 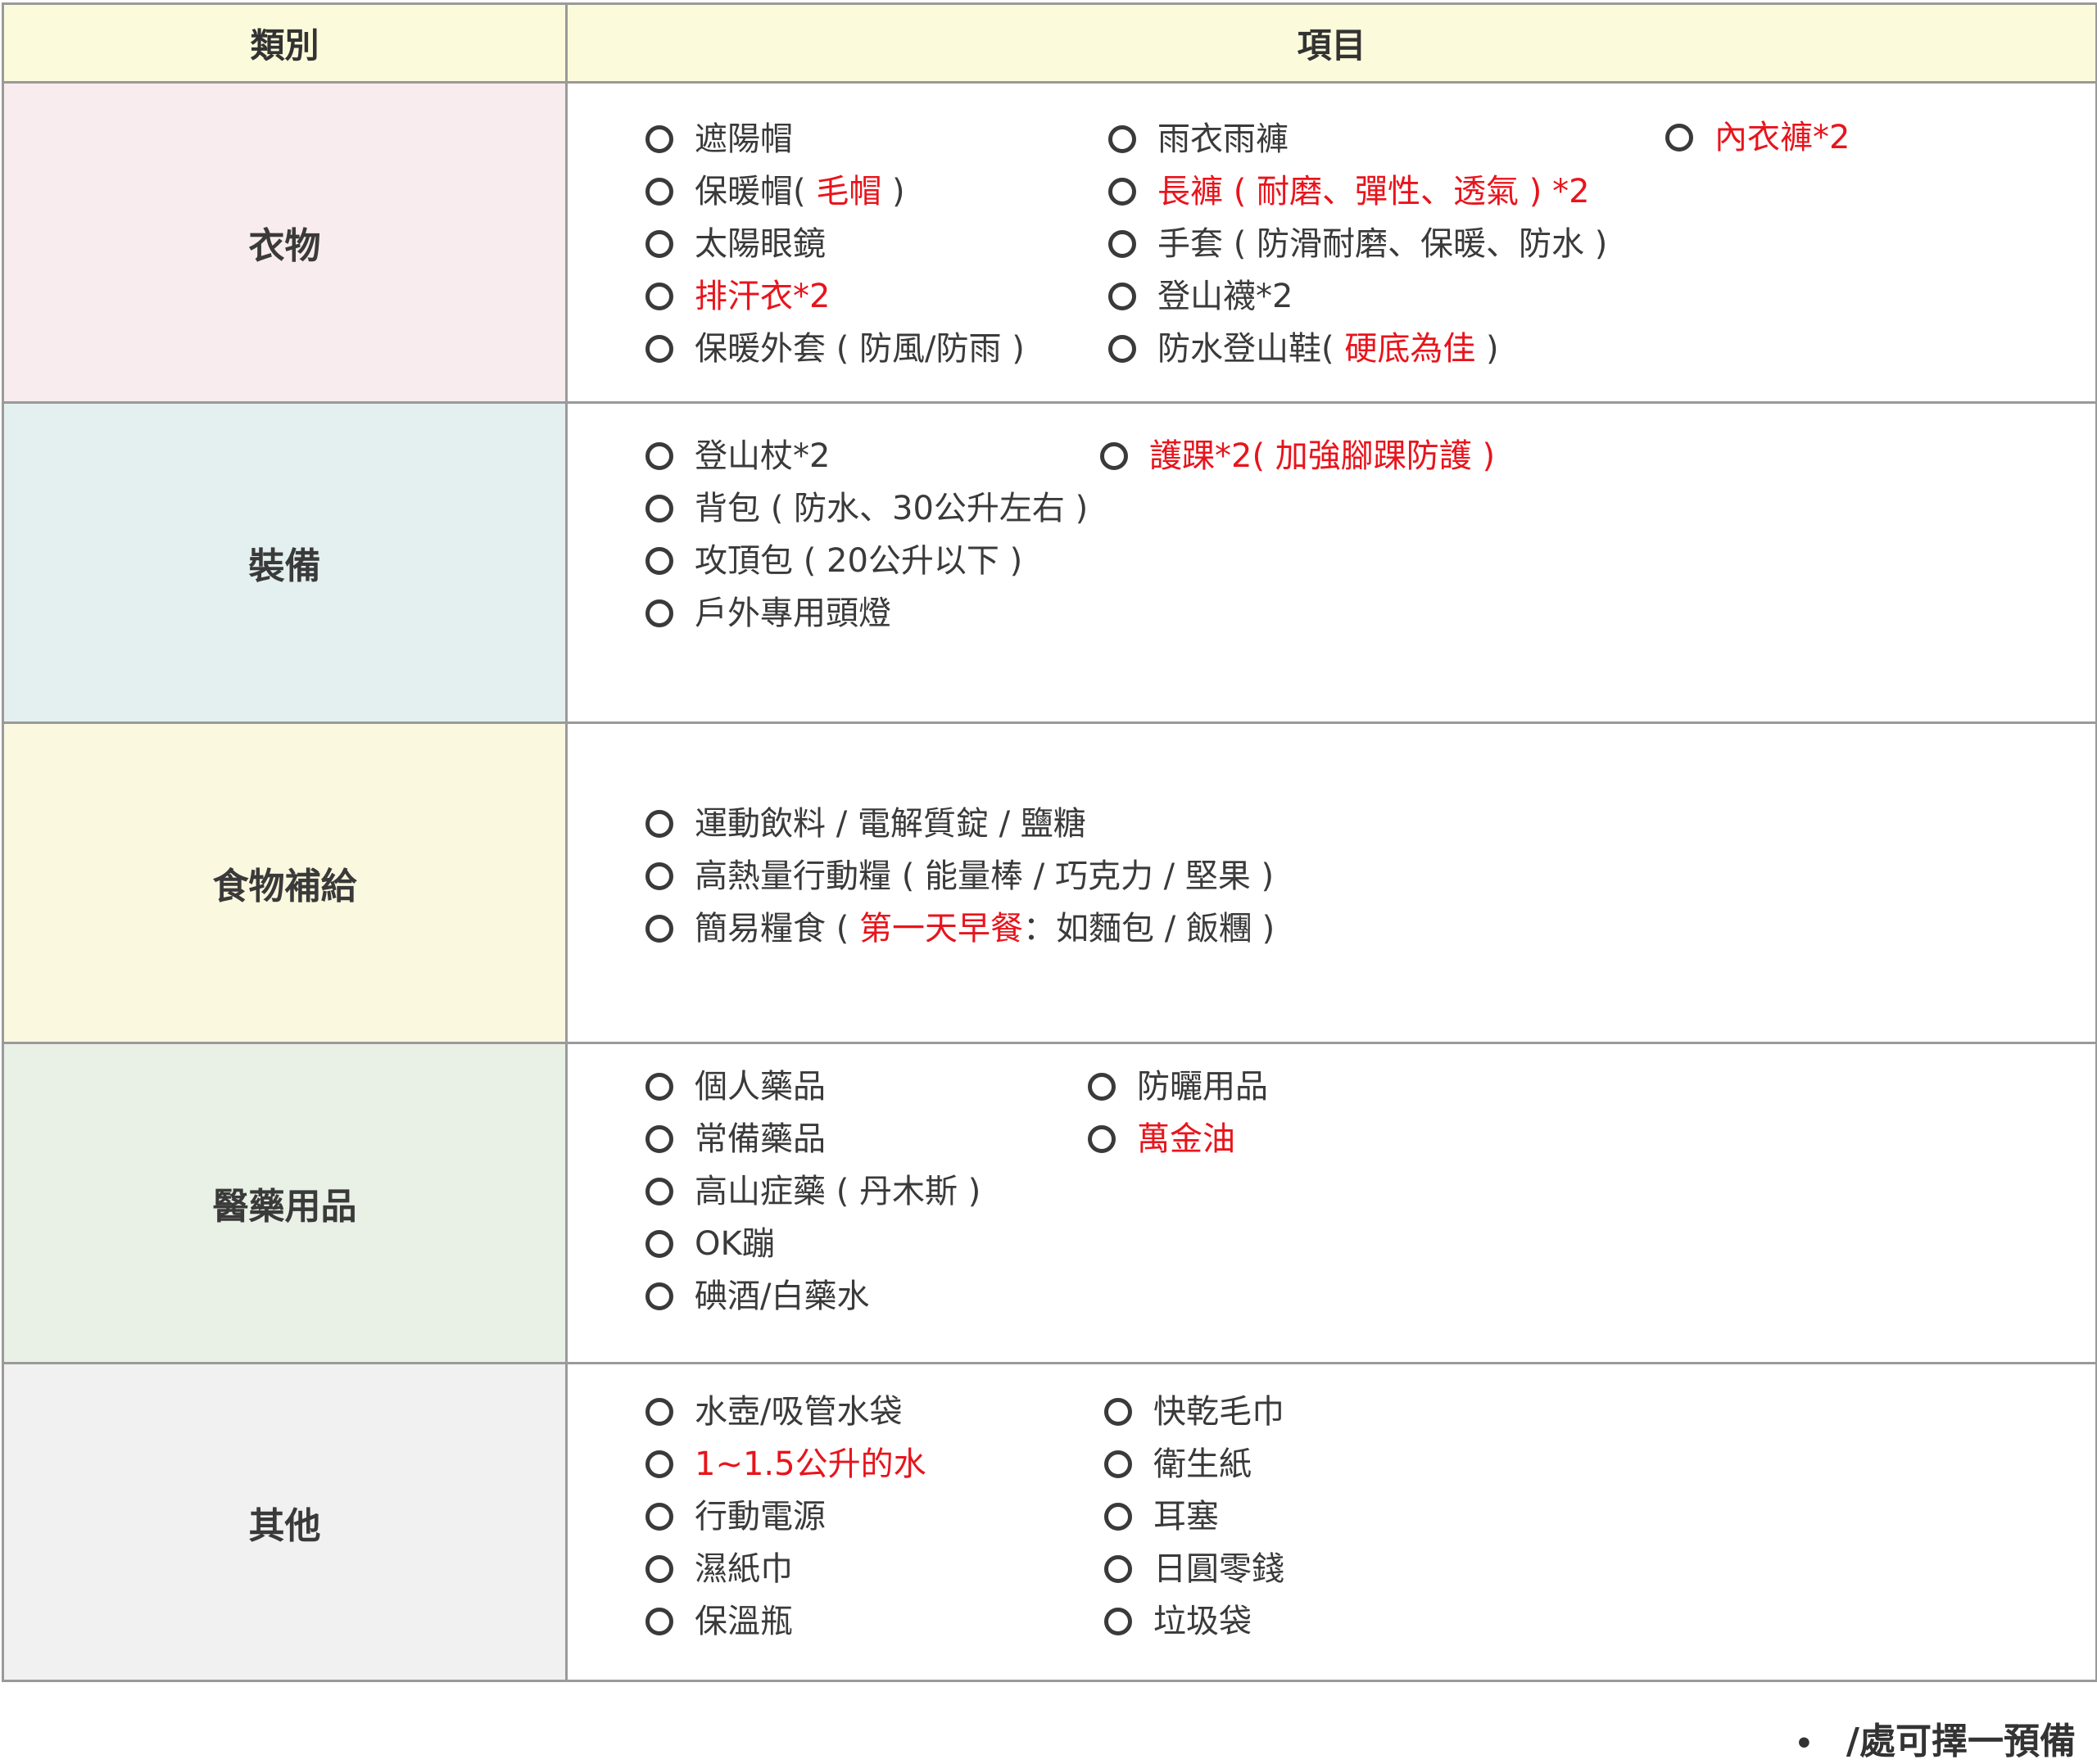 I want to click on checklist-item: 濕紙巾, so click(x=785, y=1569).